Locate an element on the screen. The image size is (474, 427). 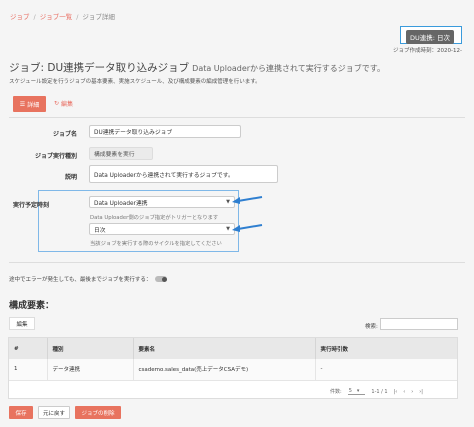
schedule-trigger-select: Data Uploader連携 ▼ is located at coordinates (162, 202).